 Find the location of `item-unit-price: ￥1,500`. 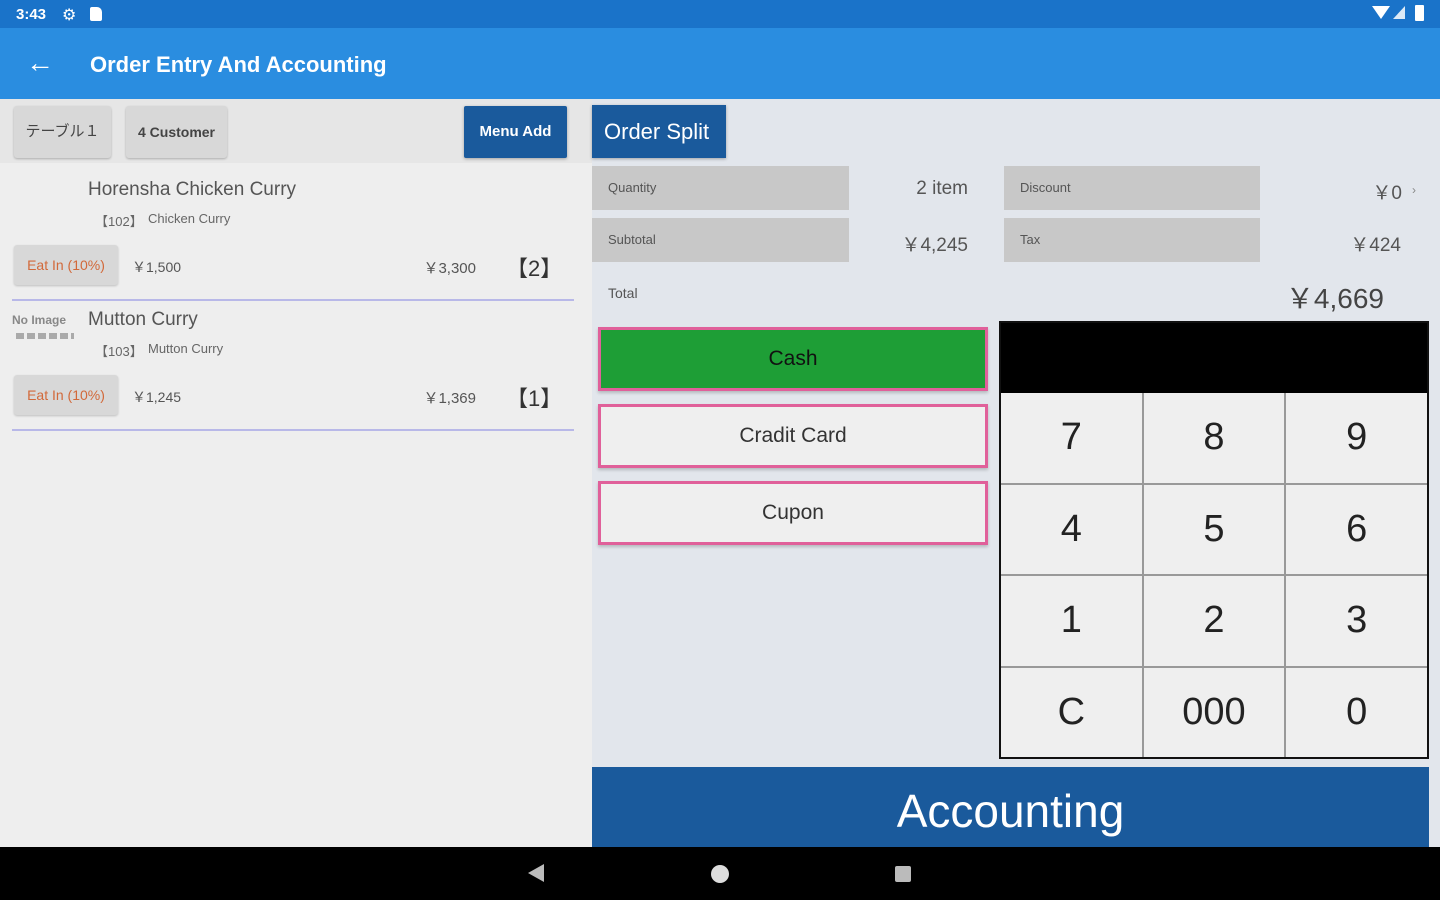

item-unit-price: ￥1,500 is located at coordinates (157, 267).